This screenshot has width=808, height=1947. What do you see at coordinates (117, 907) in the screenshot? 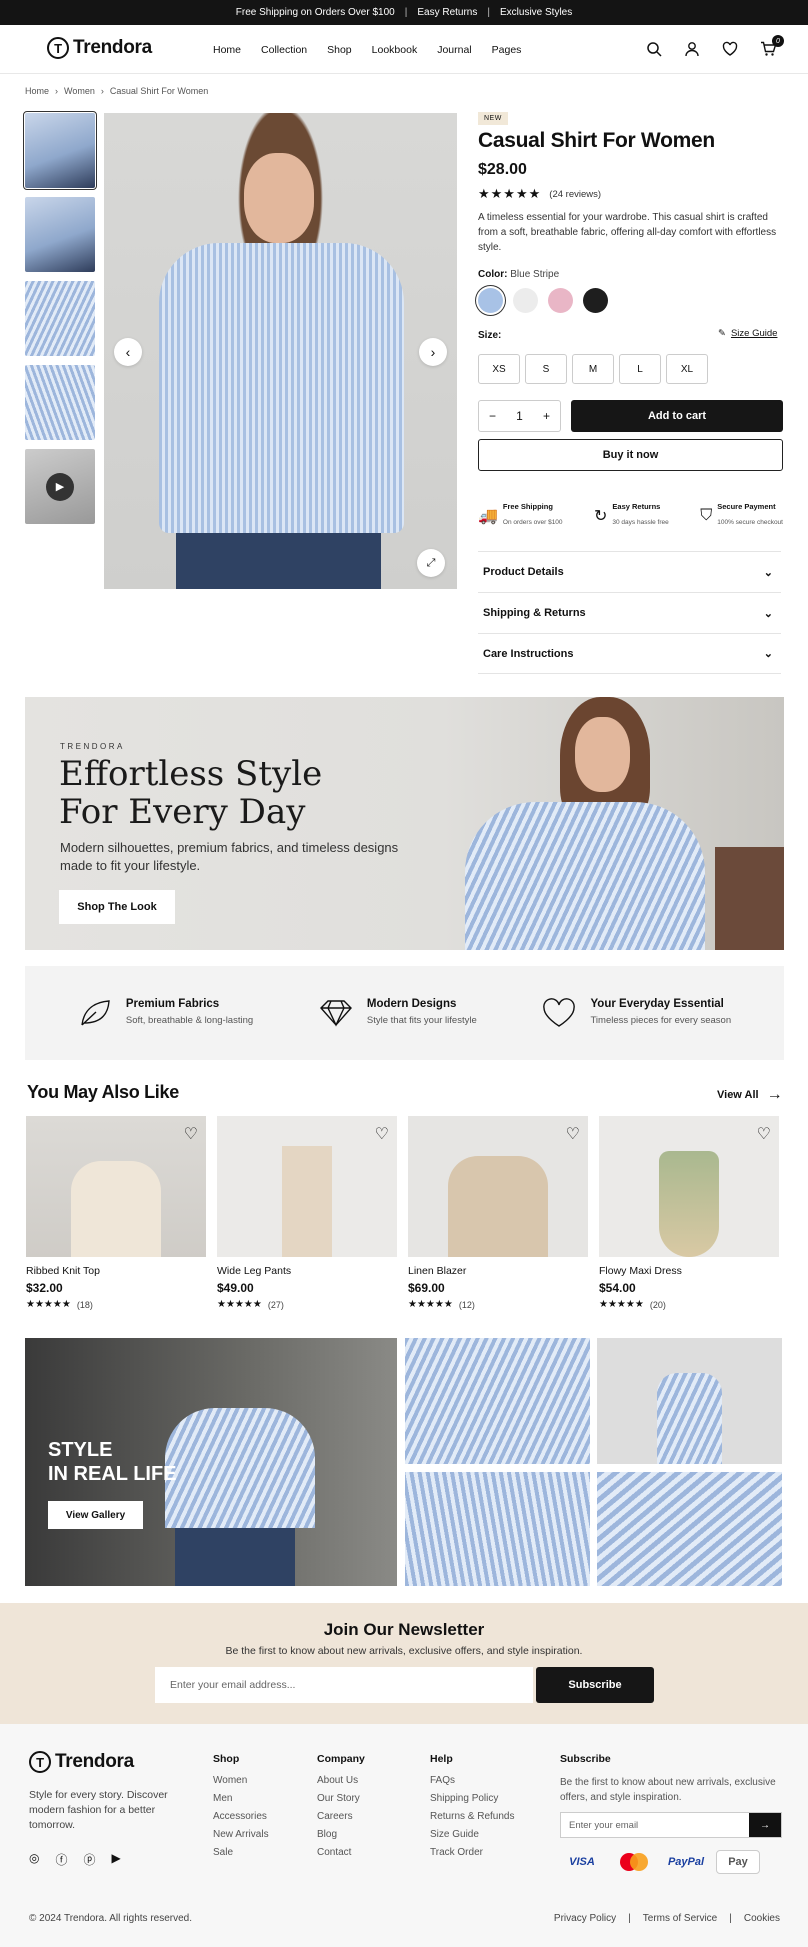
I see `shop-the-look-button: Shop The Look` at bounding box center [117, 907].